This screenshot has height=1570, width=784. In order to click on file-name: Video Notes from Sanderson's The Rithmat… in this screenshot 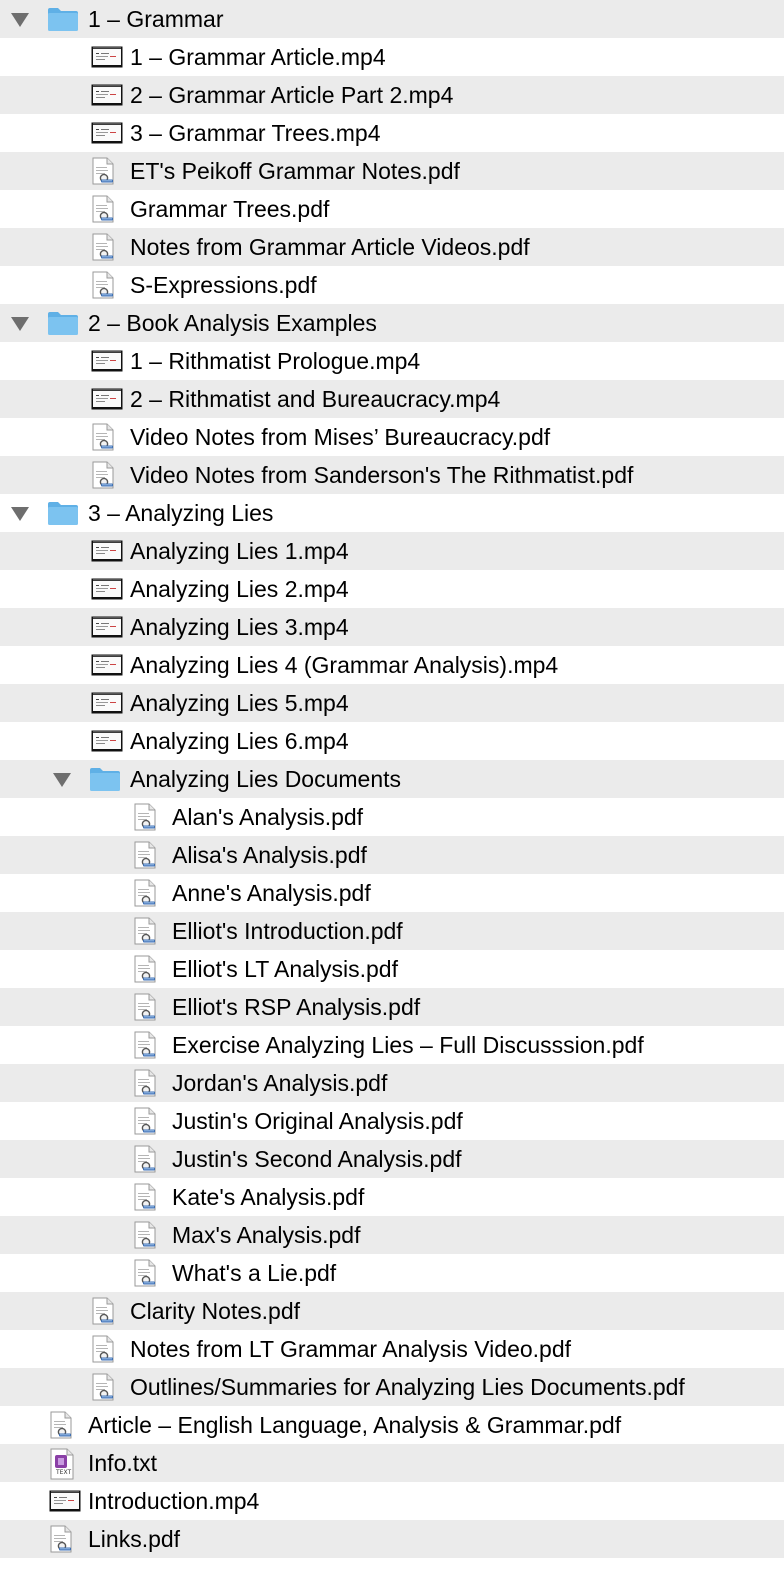, I will do `click(382, 475)`.